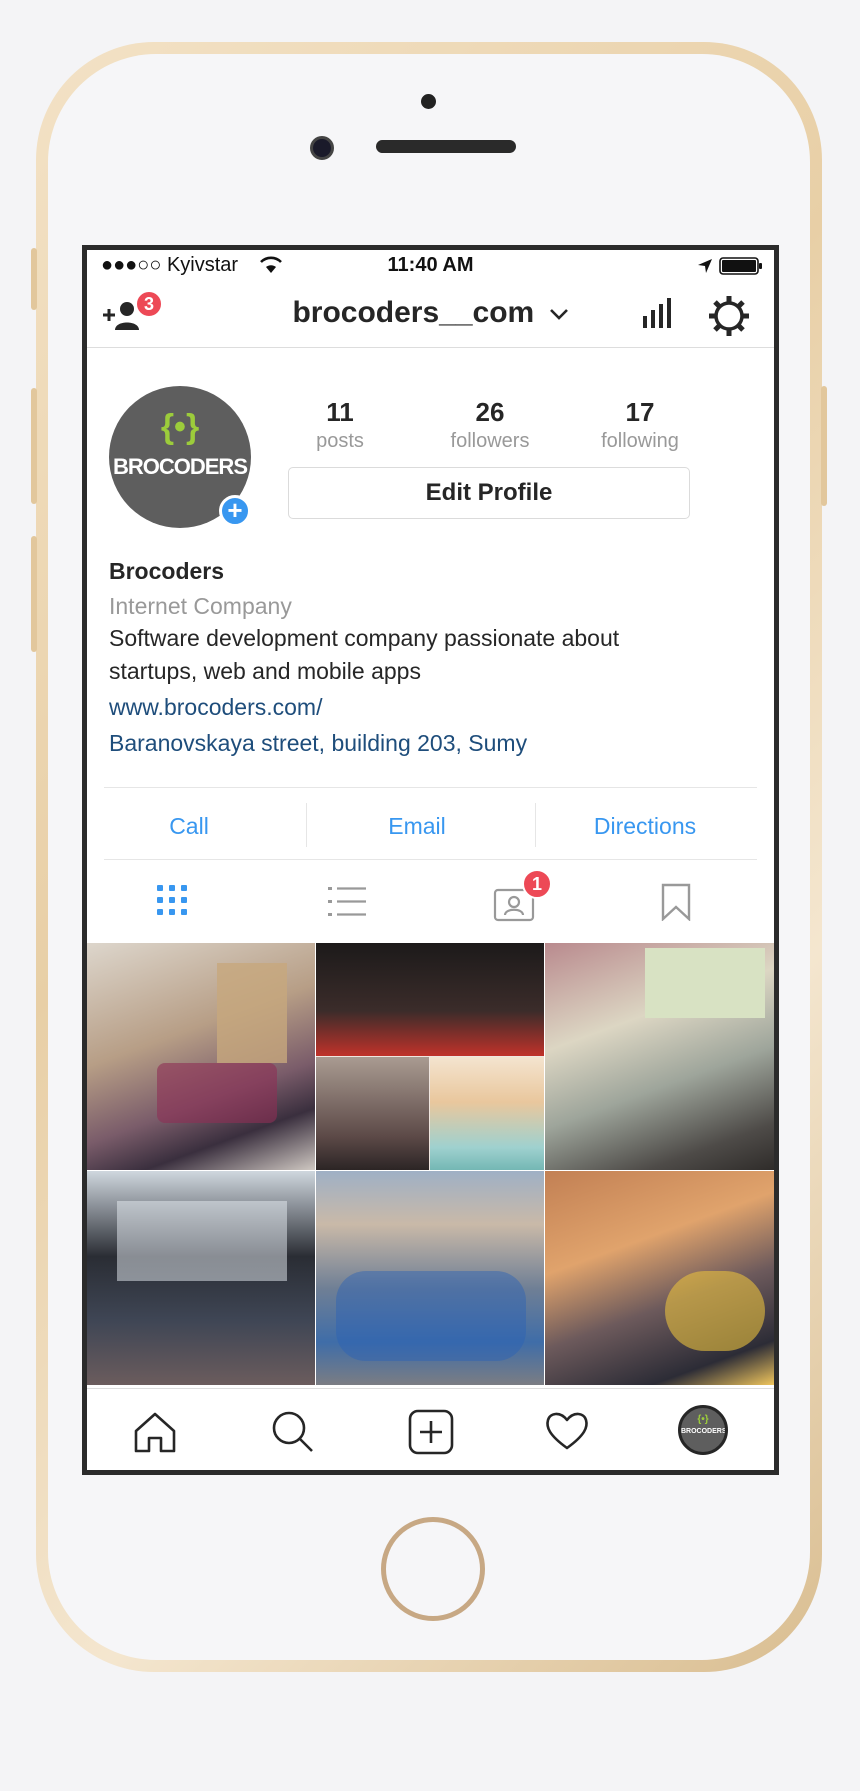 This screenshot has height=1791, width=860. Describe the element at coordinates (340, 441) in the screenshot. I see `posts-label: posts` at that location.